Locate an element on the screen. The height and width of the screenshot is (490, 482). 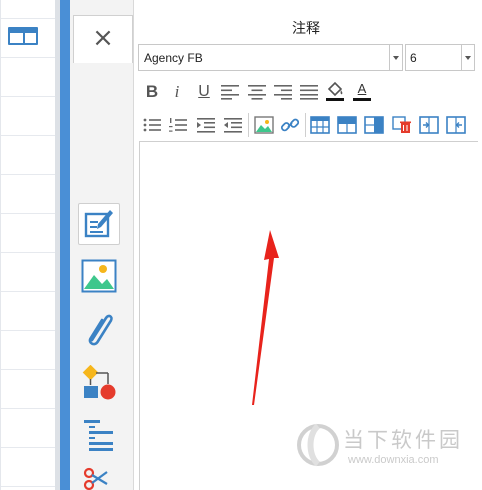
close-icon: × is located at coordinates (103, 37).